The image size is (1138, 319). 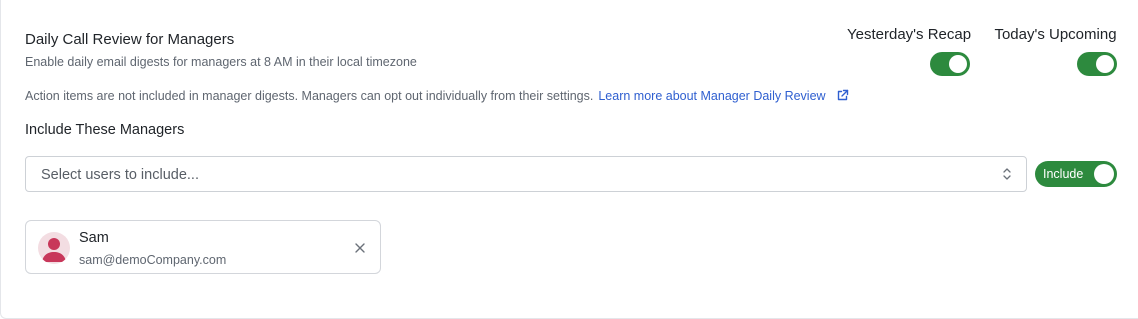 What do you see at coordinates (711, 96) in the screenshot?
I see `learn-more-link: Learn more about Manager Daily Review` at bounding box center [711, 96].